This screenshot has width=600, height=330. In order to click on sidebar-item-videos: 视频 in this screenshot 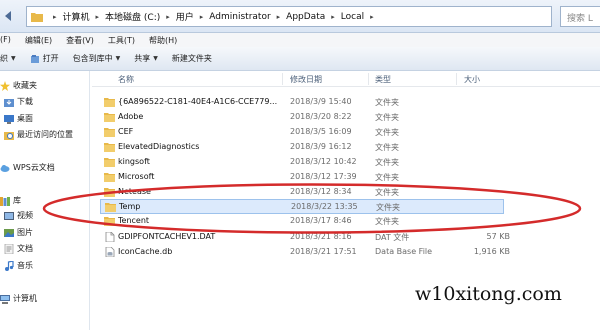, I will do `click(18, 215)`.